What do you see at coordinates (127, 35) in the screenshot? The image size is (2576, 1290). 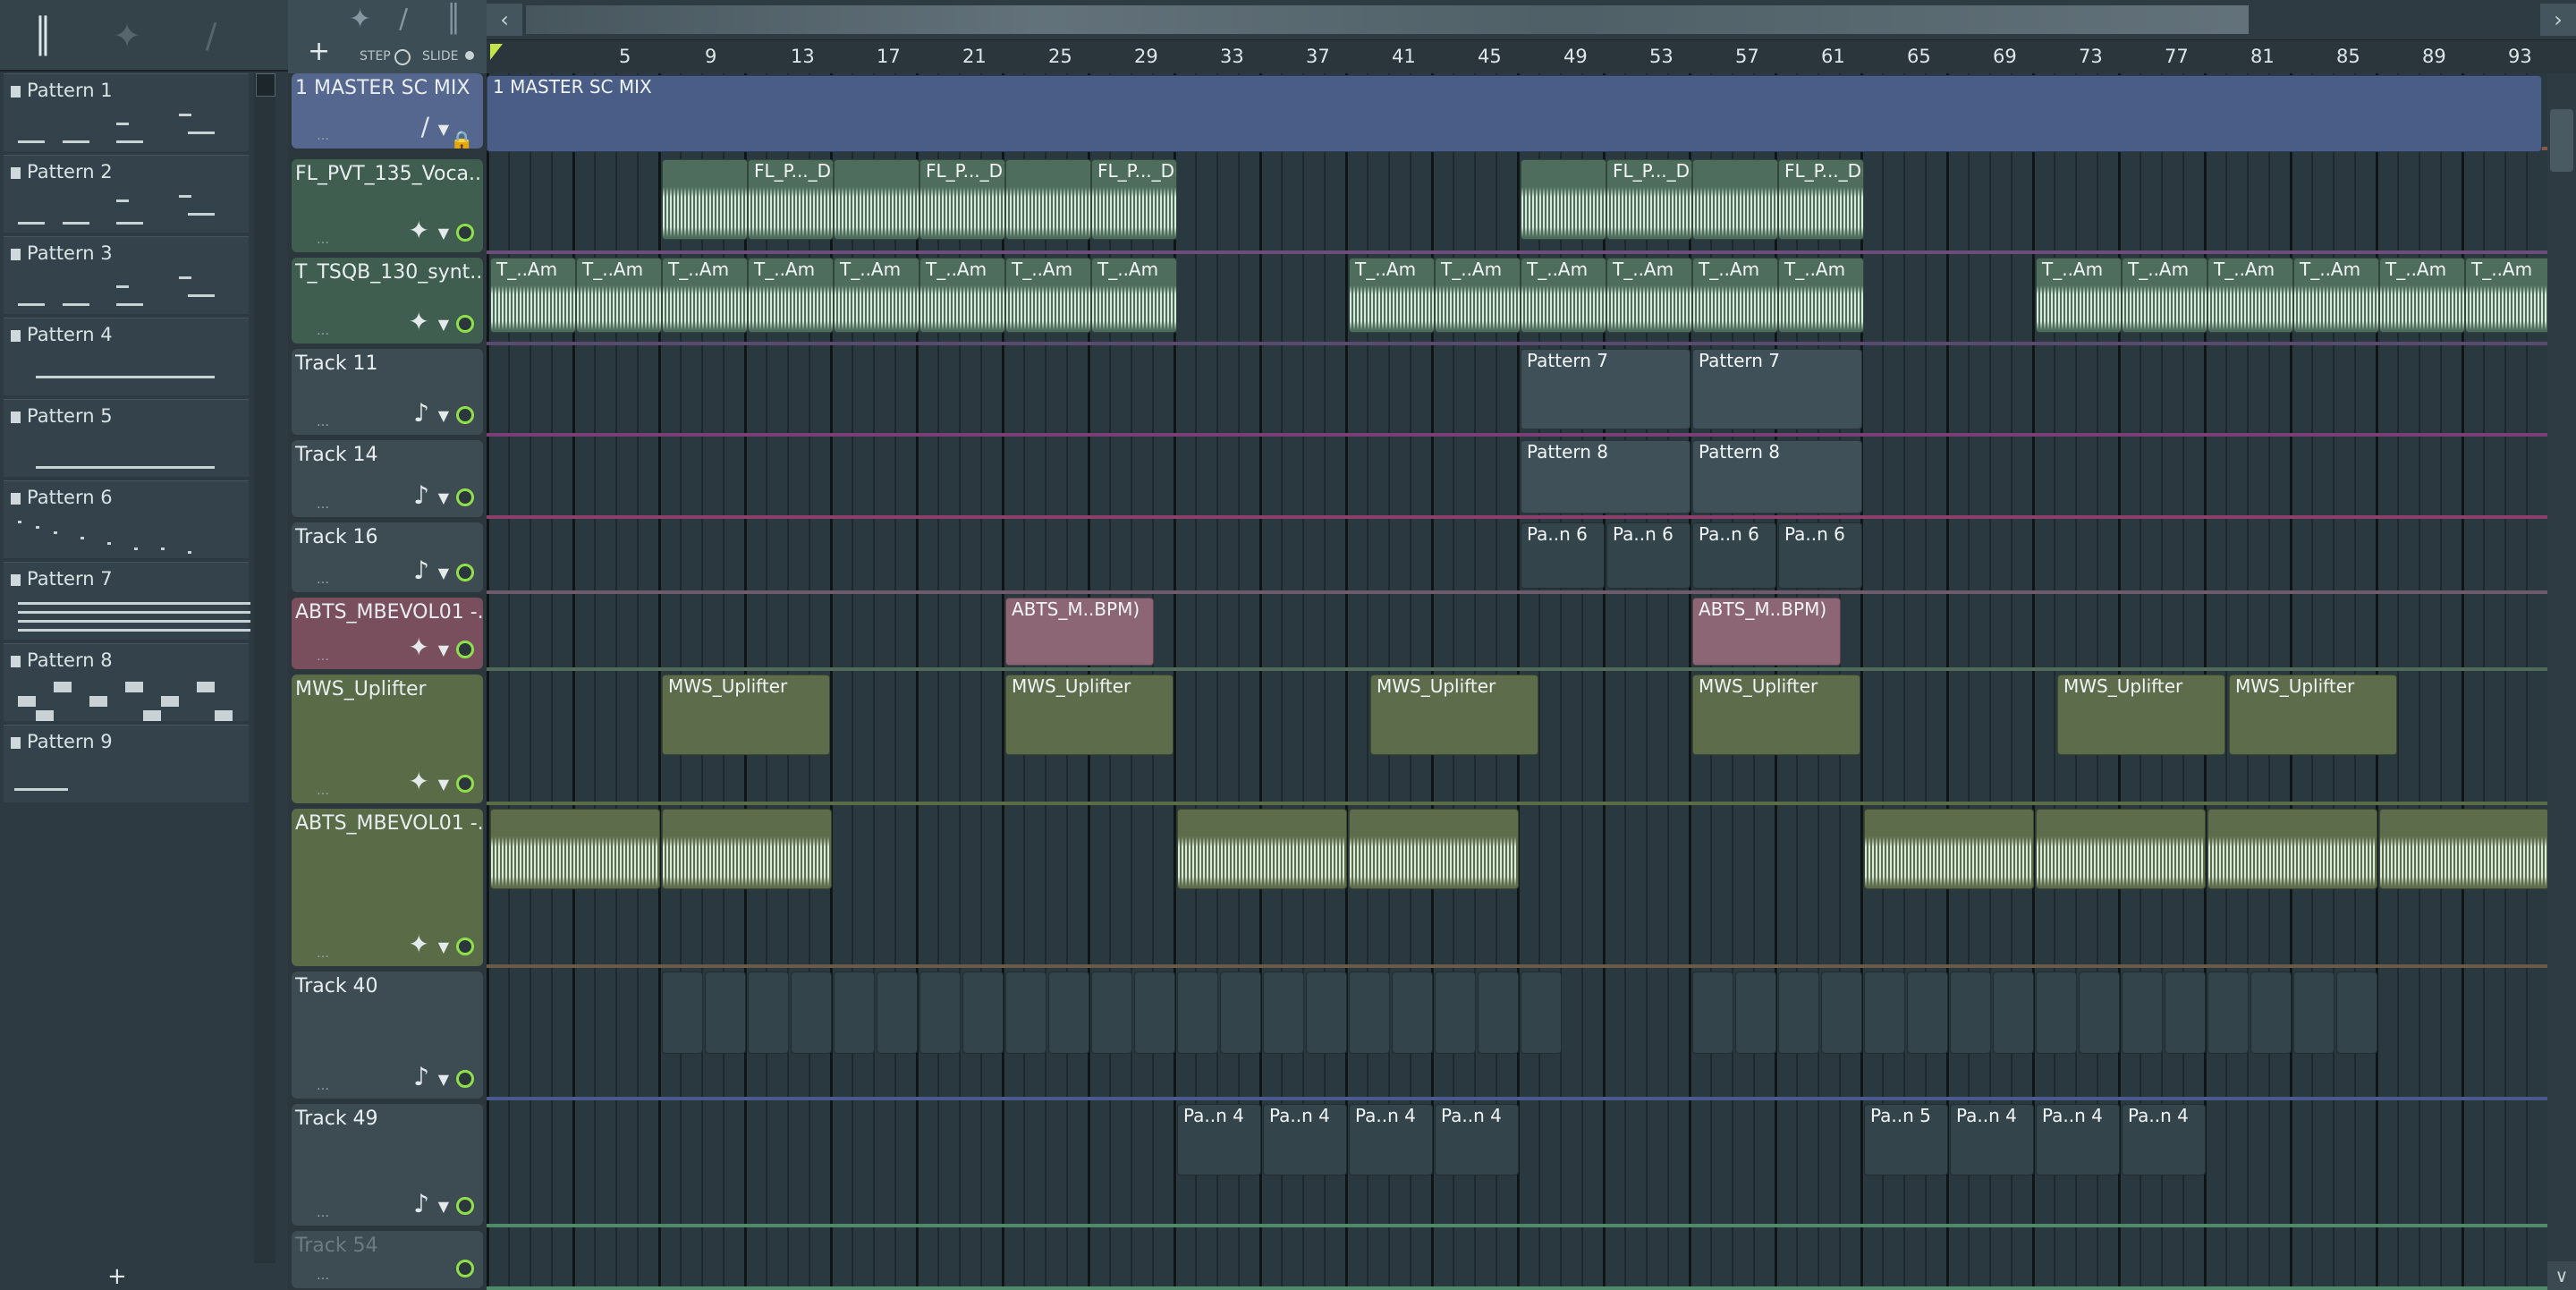 I see `audio-clip-icon: ✦` at bounding box center [127, 35].